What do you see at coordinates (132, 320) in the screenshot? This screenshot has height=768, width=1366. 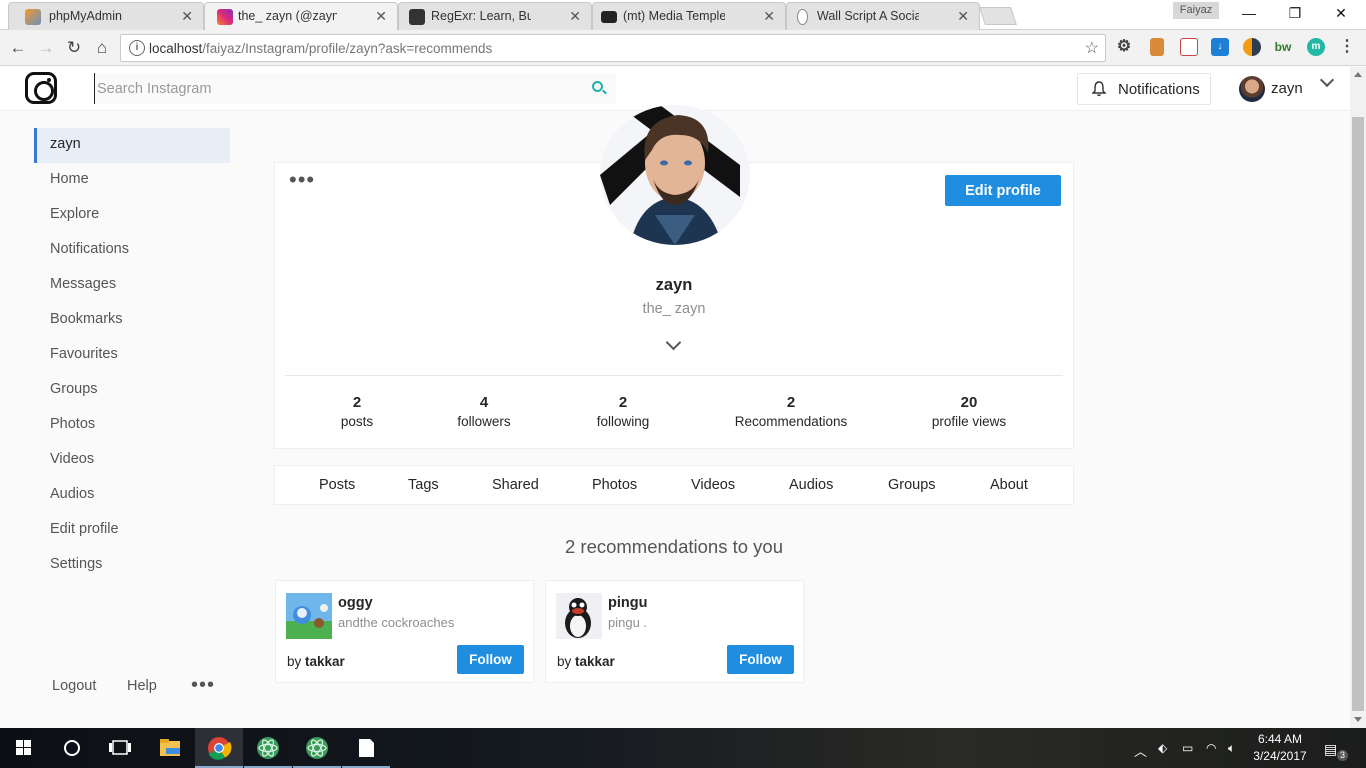 I see `sidebar-item-bookmarks: Bookmarks` at bounding box center [132, 320].